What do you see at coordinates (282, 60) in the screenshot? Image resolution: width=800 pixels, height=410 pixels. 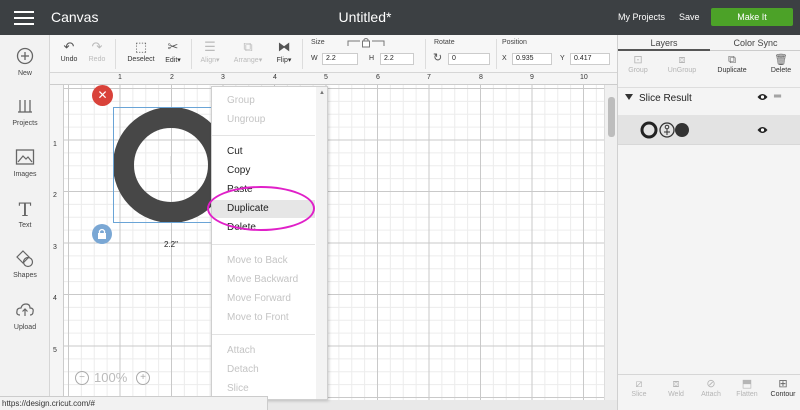 I see `flip-text: Flip` at bounding box center [282, 60].